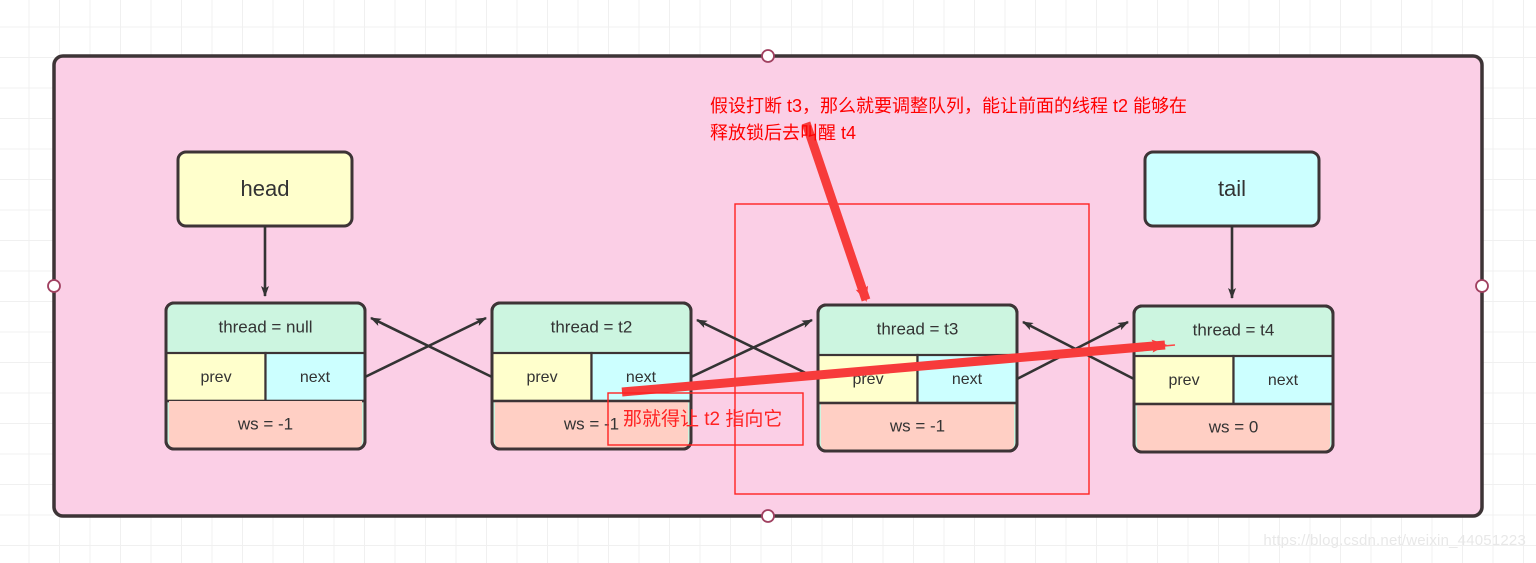 Image resolution: width=1536 pixels, height=563 pixels. I want to click on node-head-ws-label: ws = -1, so click(265, 423).